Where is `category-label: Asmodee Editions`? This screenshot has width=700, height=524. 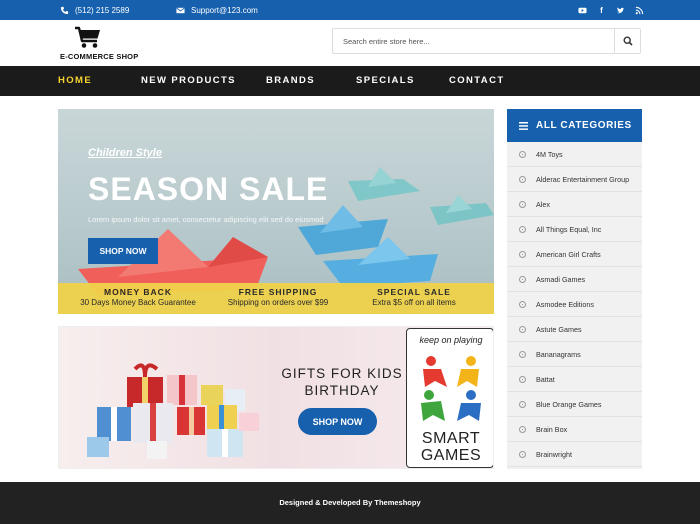
category-label: Asmodee Editions is located at coordinates (565, 304).